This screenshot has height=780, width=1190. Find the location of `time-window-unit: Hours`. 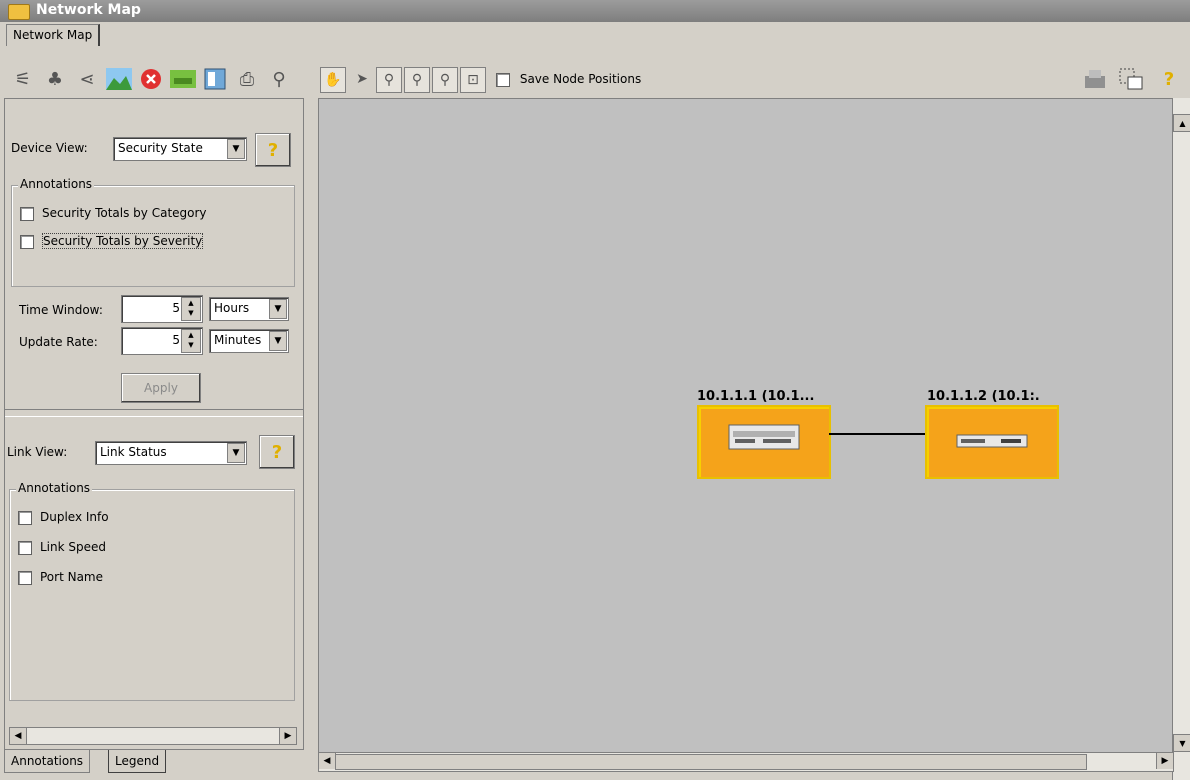

time-window-unit: Hours is located at coordinates (232, 308).